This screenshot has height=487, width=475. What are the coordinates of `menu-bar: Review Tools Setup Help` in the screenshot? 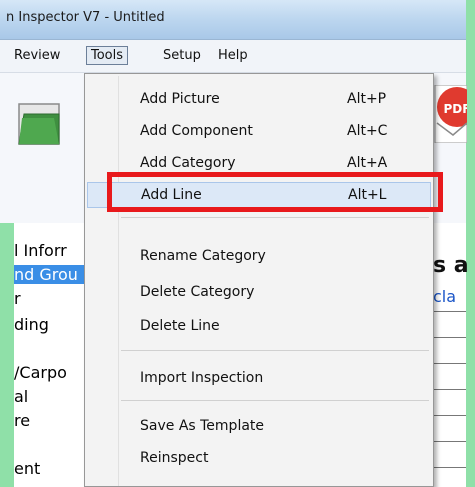 It's located at (233, 56).